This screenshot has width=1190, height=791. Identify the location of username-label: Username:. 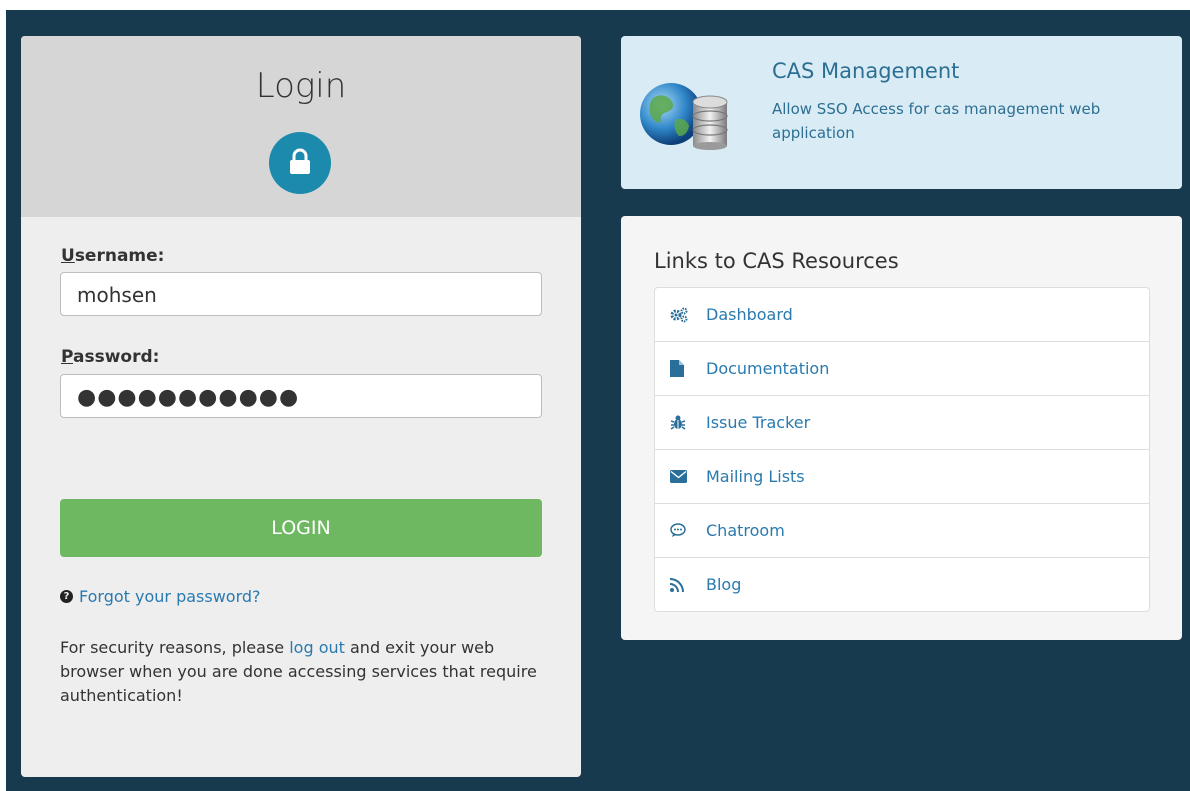
(112, 256).